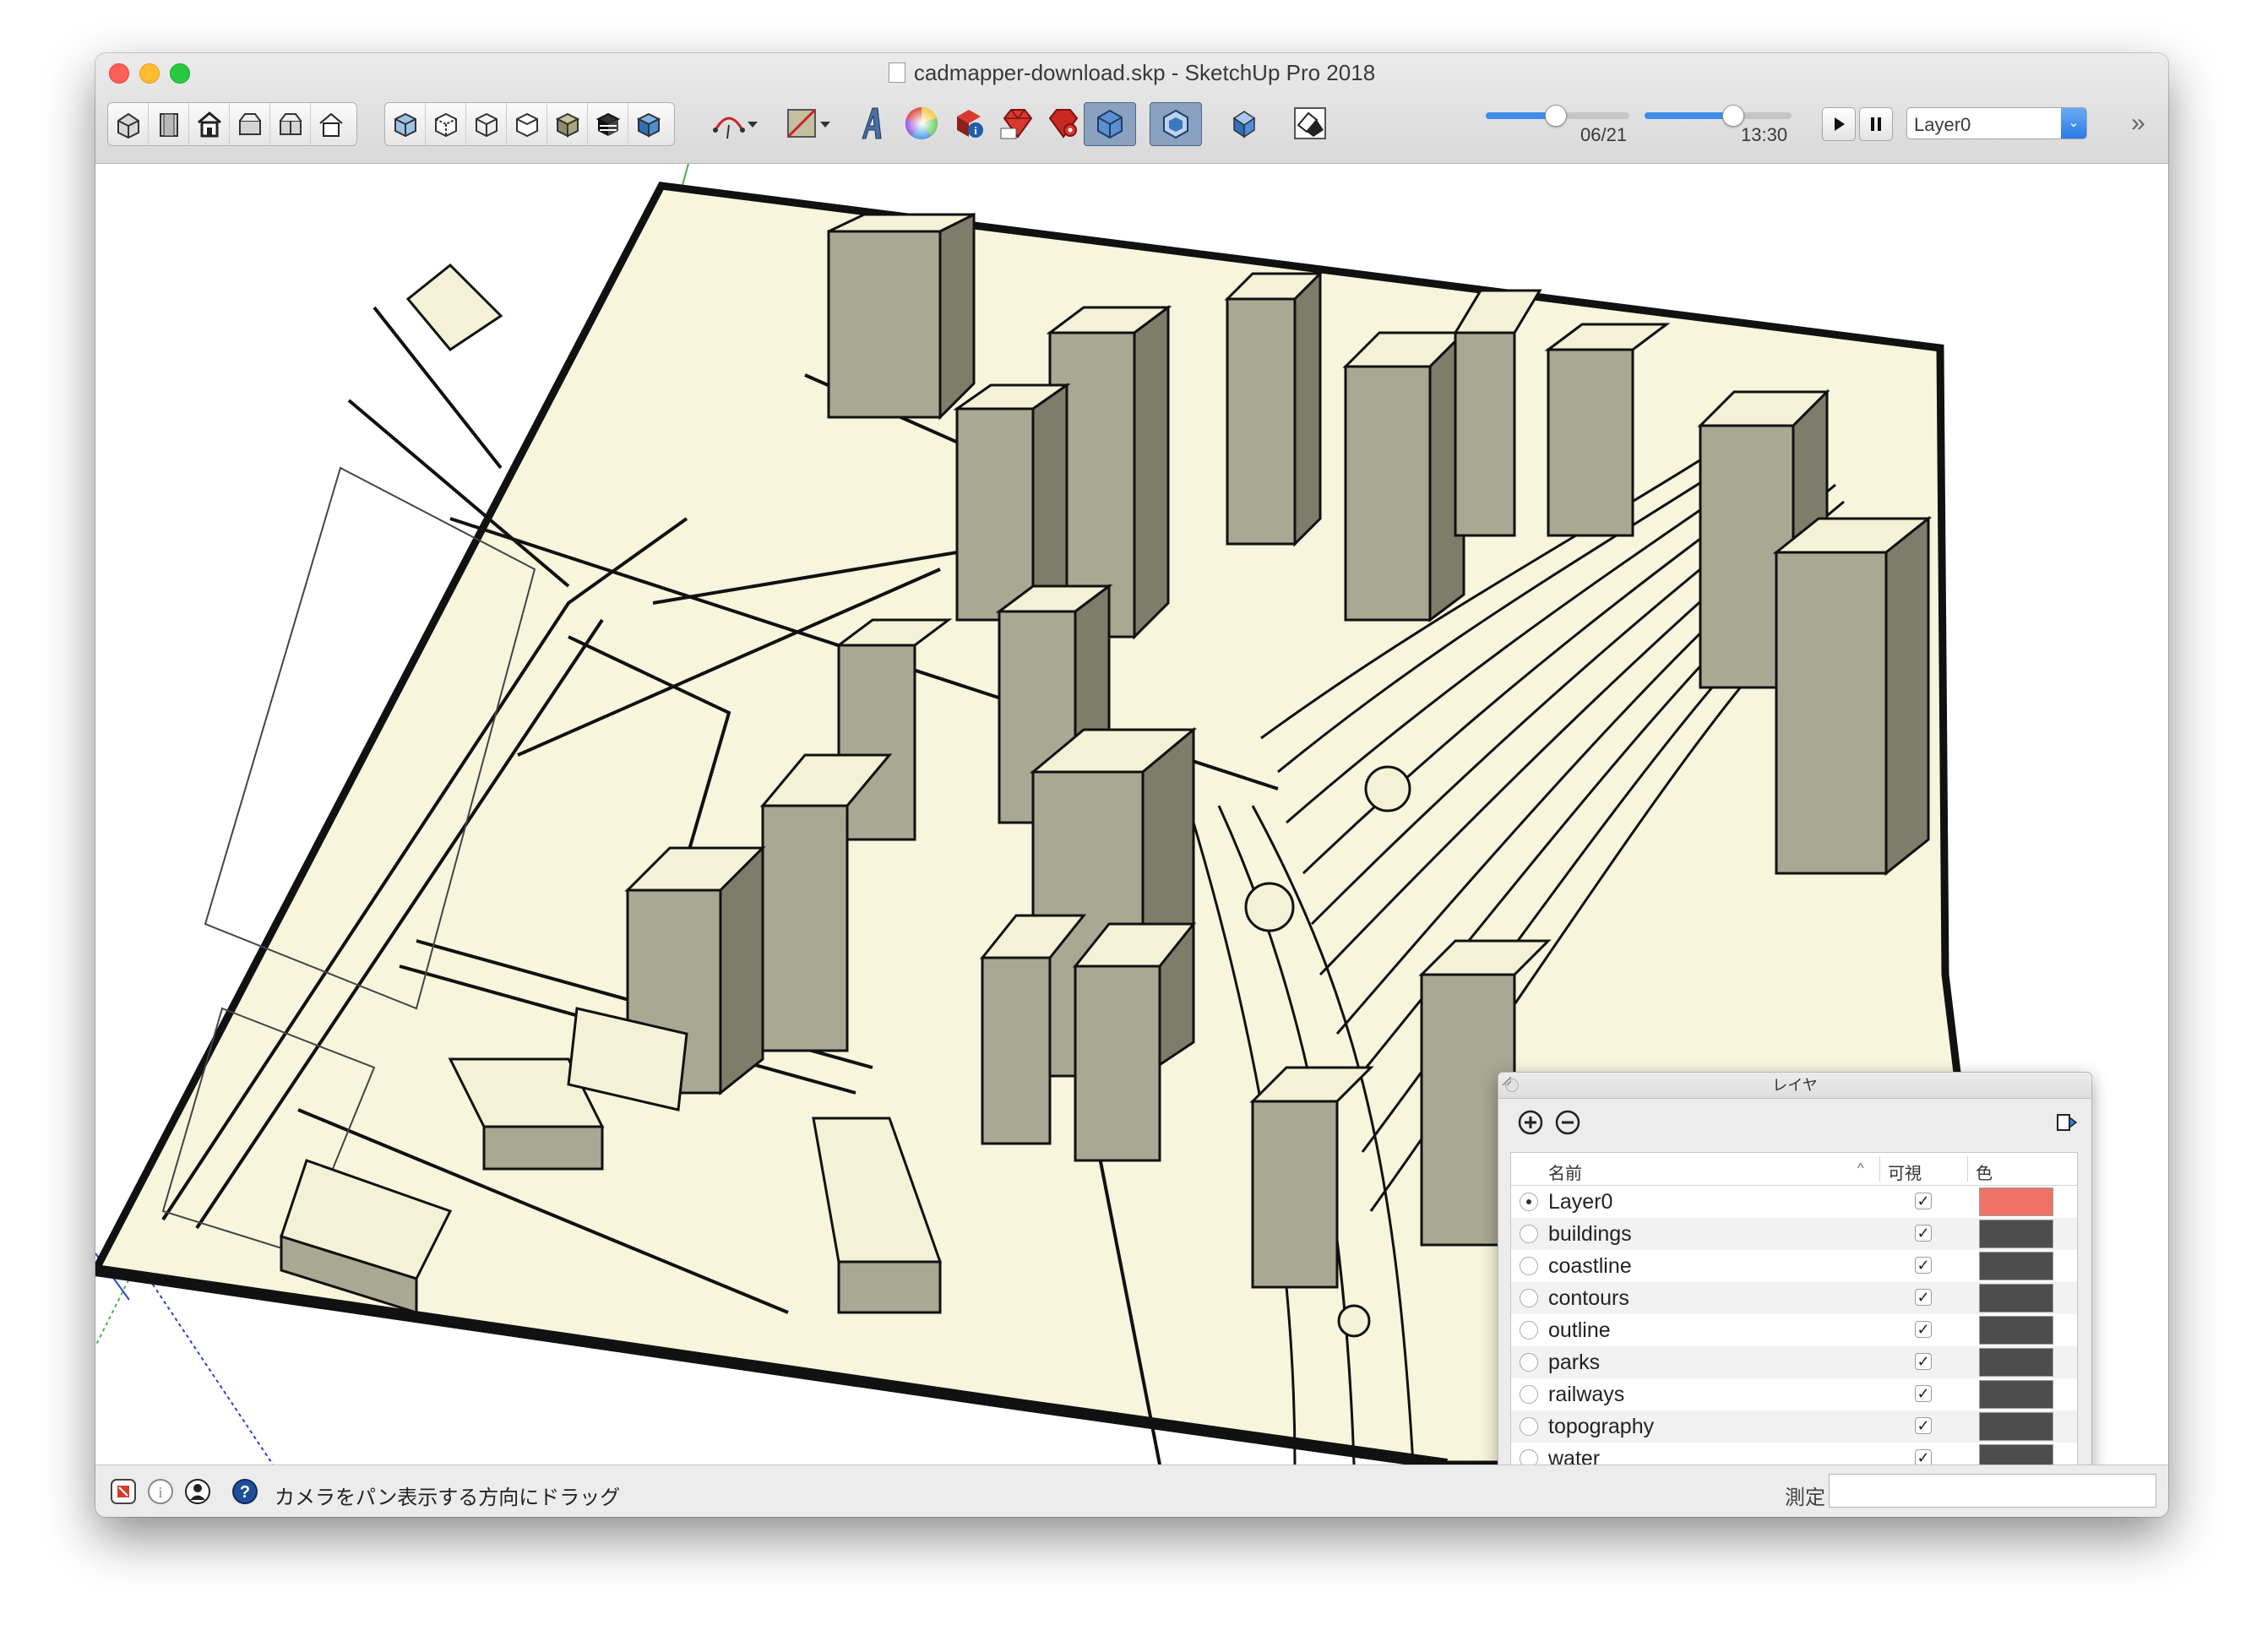  I want to click on layer-name: Layer0, so click(1580, 1202).